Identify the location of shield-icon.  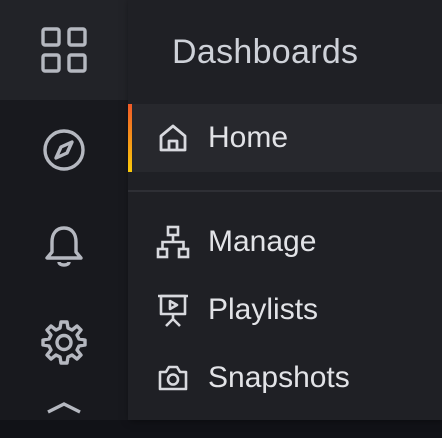
(64, 418).